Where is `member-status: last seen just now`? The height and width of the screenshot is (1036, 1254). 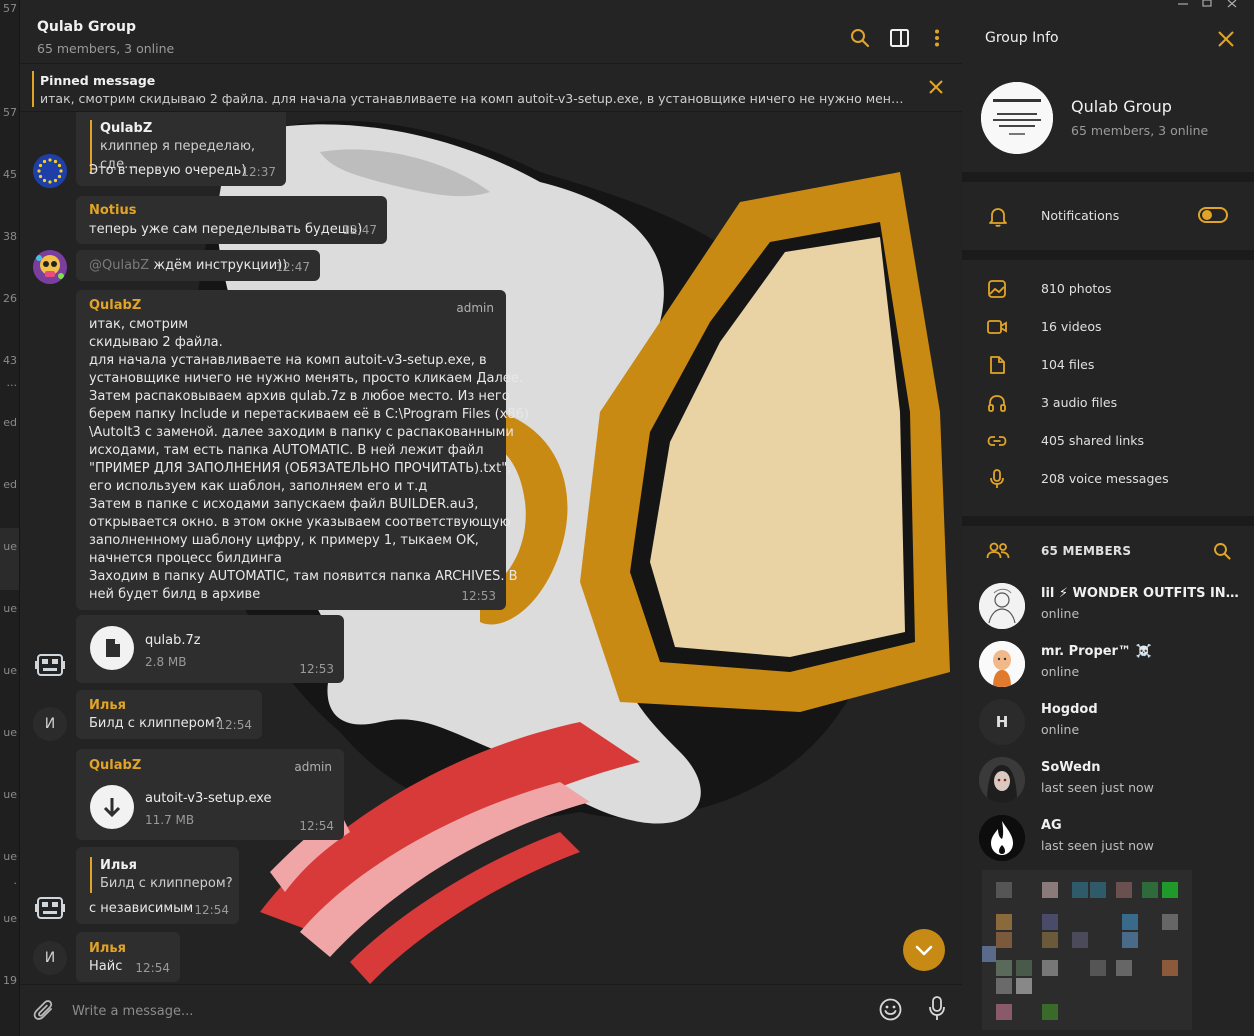
member-status: last seen just now is located at coordinates (1097, 787).